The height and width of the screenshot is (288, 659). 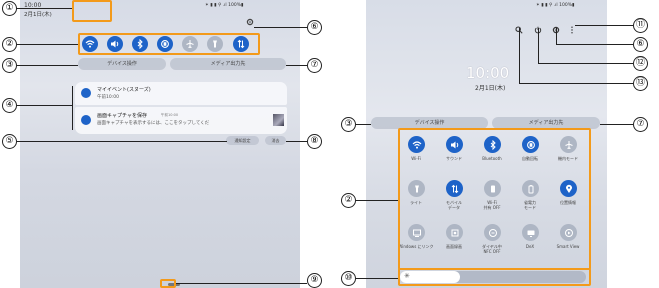 What do you see at coordinates (168, 283) in the screenshot?
I see `highlight-handle` at bounding box center [168, 283].